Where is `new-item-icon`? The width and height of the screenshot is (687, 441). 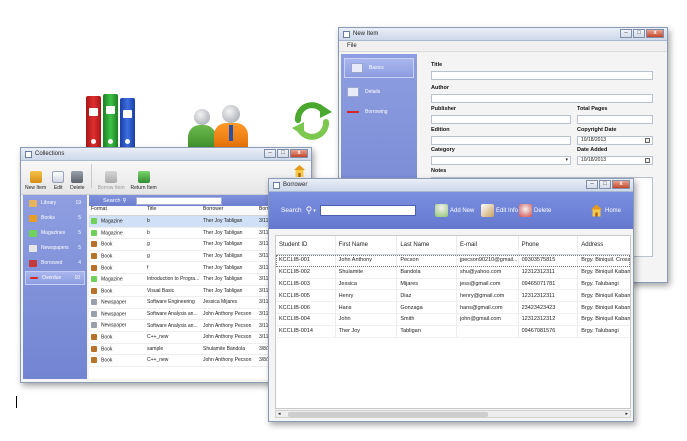
new-item-icon is located at coordinates (35, 177).